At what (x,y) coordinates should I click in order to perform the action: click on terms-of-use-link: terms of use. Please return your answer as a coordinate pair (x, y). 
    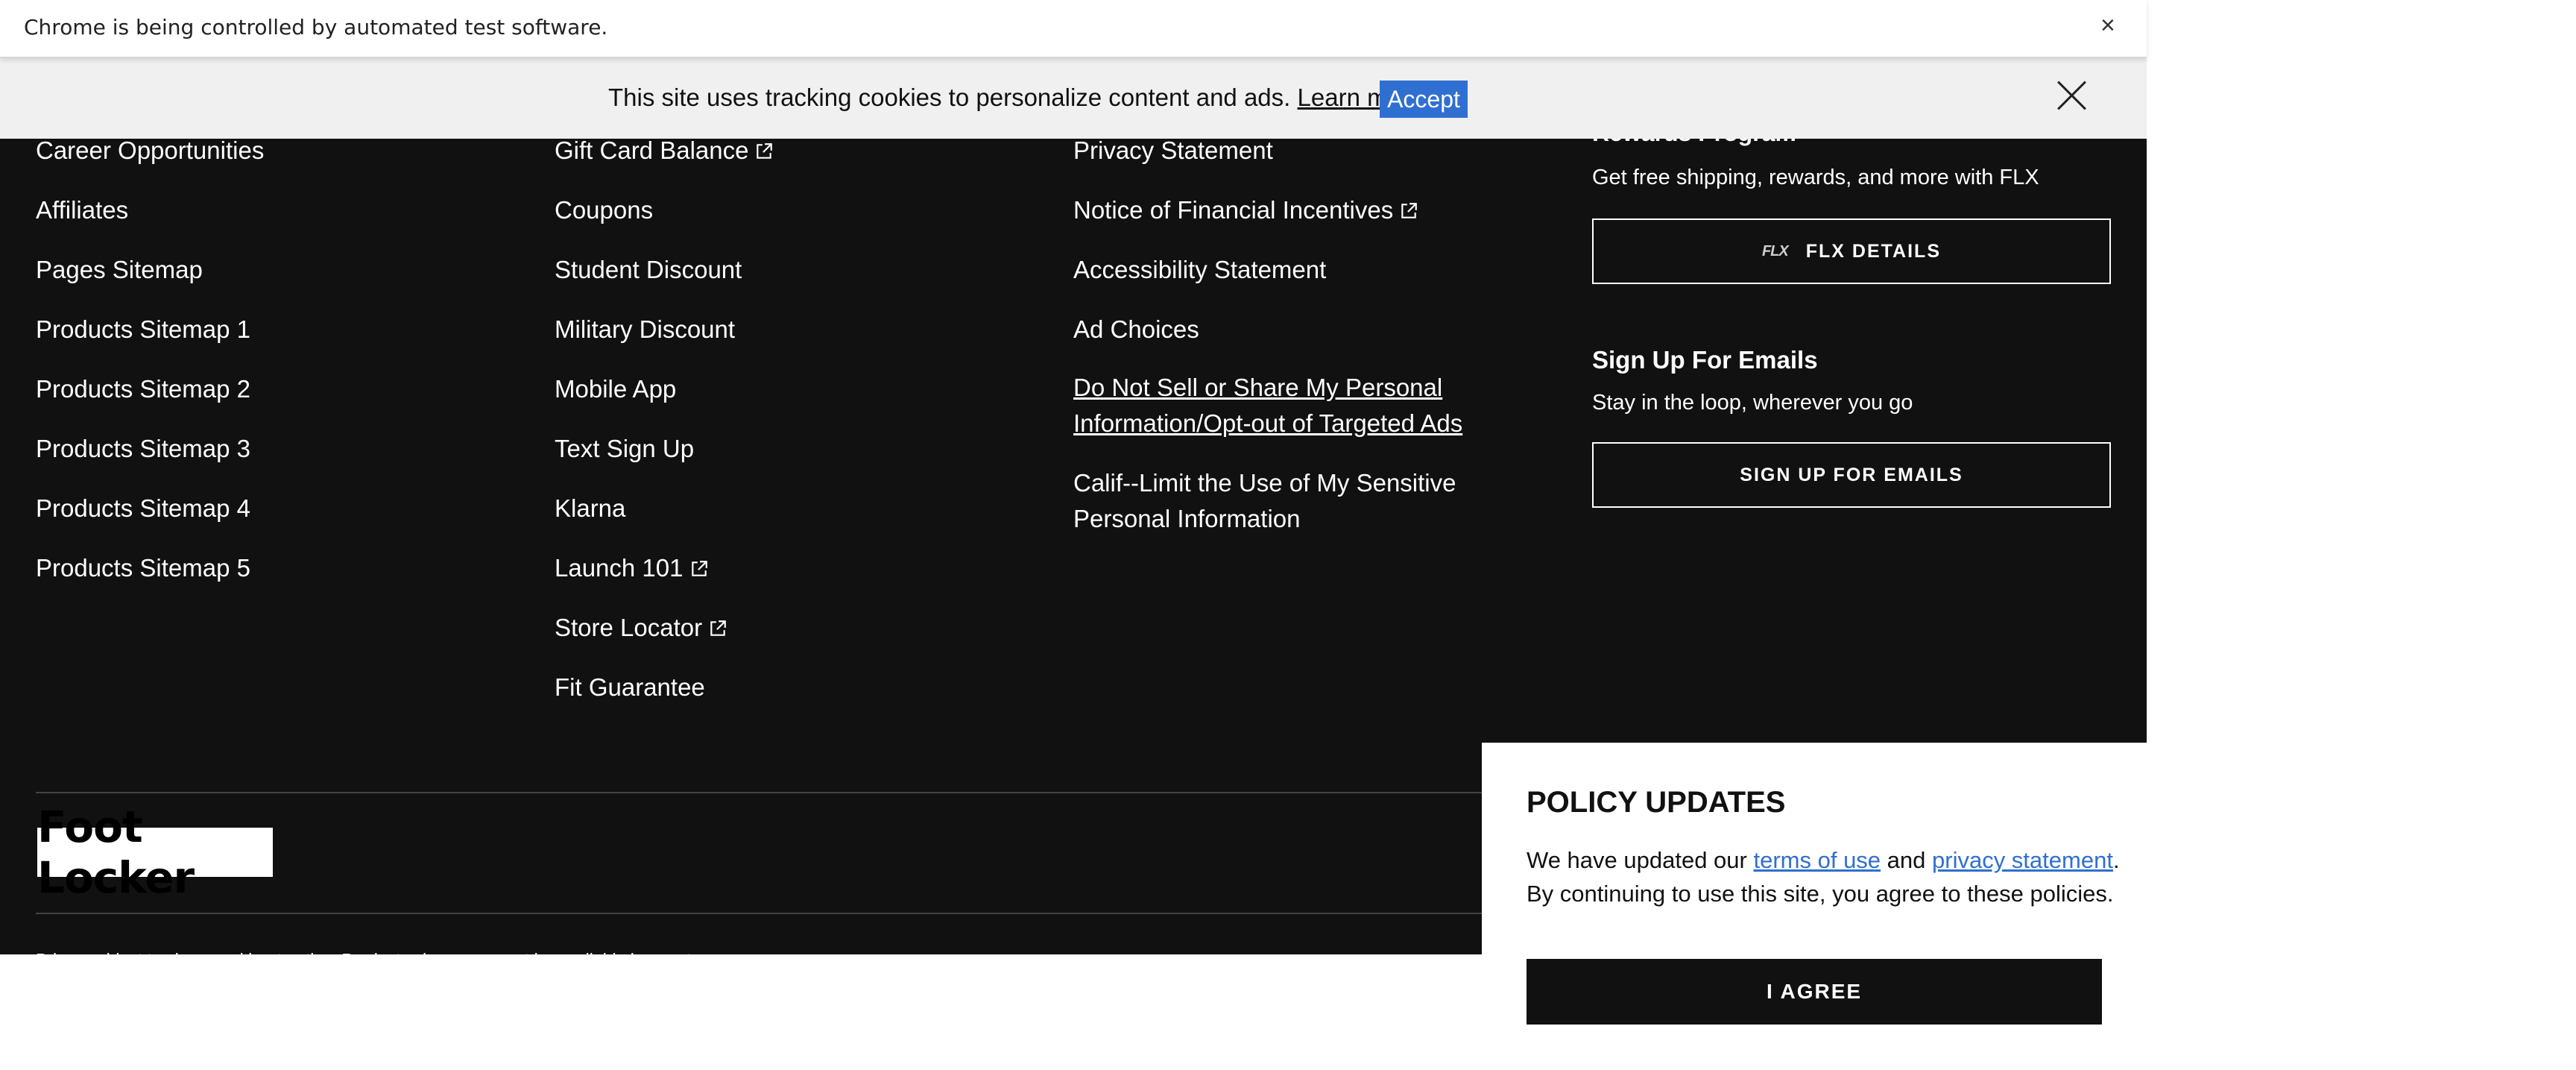
    Looking at the image, I should click on (1817, 860).